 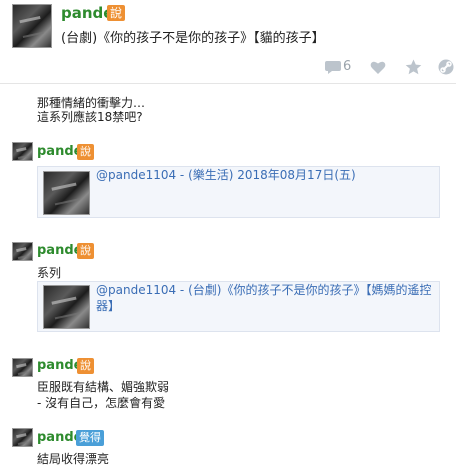 What do you see at coordinates (73, 459) in the screenshot?
I see `comment-text: 結局收得漂亮` at bounding box center [73, 459].